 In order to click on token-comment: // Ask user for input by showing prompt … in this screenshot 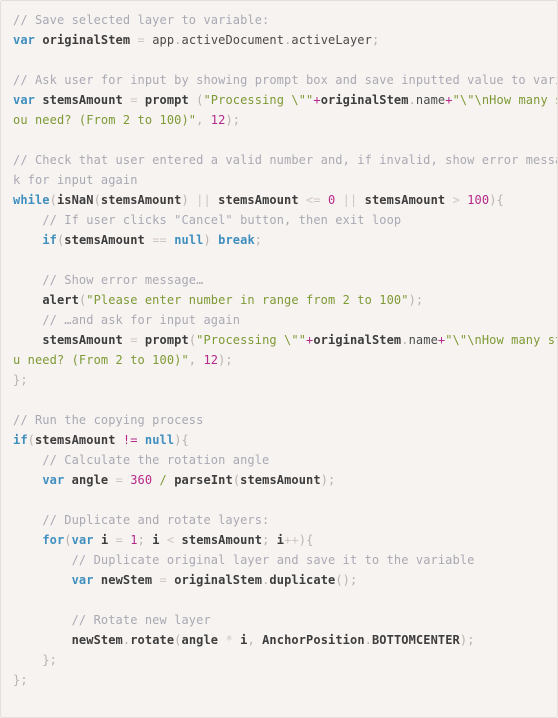, I will do `click(285, 80)`.